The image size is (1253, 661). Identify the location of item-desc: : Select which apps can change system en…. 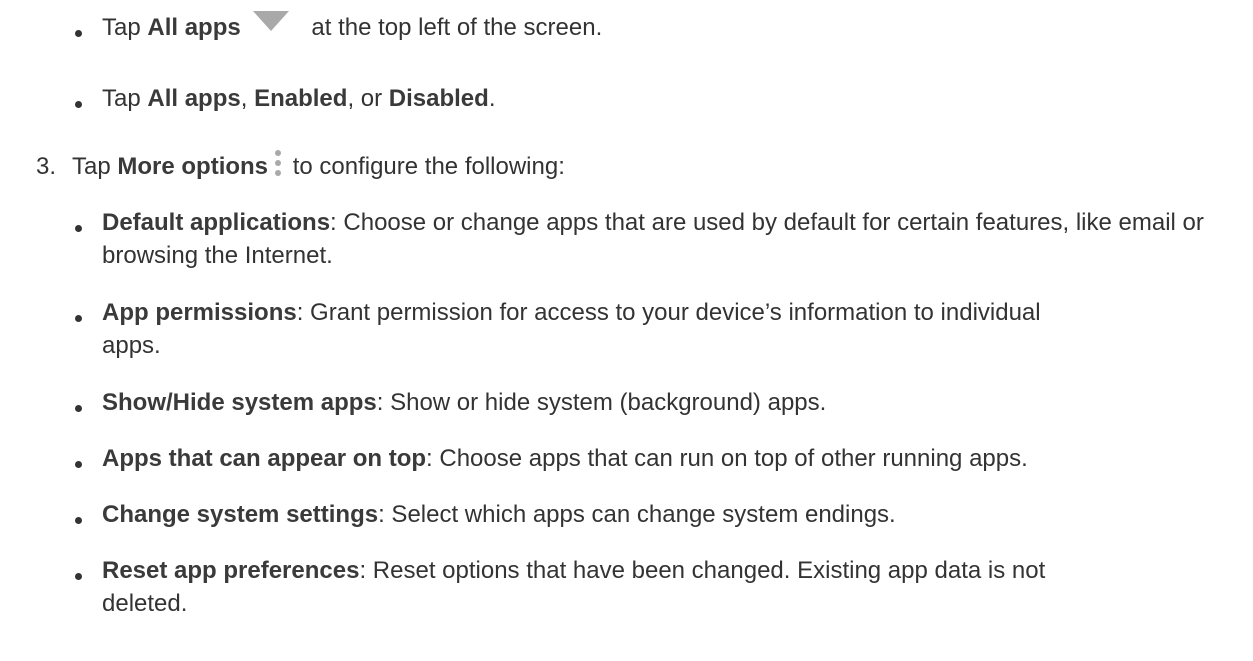
(637, 514).